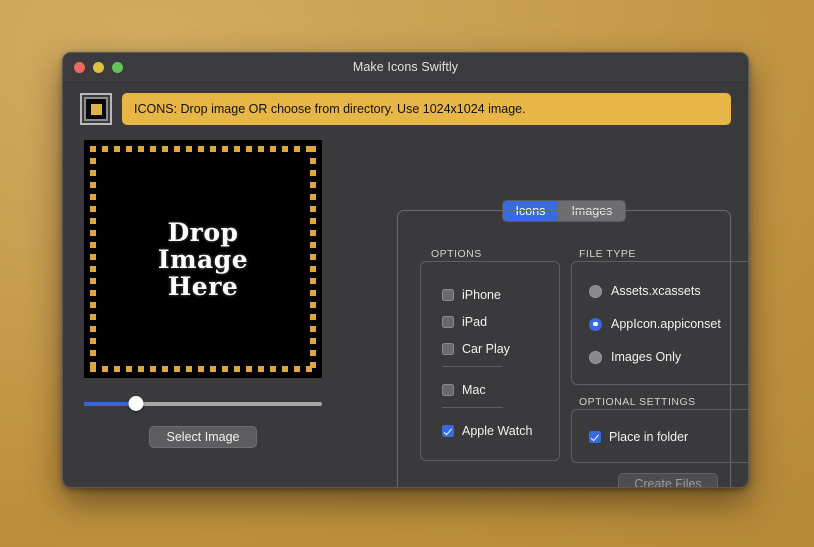 The width and height of the screenshot is (814, 547). I want to click on window-titlebar: Make Icons Swiftly, so click(405, 68).